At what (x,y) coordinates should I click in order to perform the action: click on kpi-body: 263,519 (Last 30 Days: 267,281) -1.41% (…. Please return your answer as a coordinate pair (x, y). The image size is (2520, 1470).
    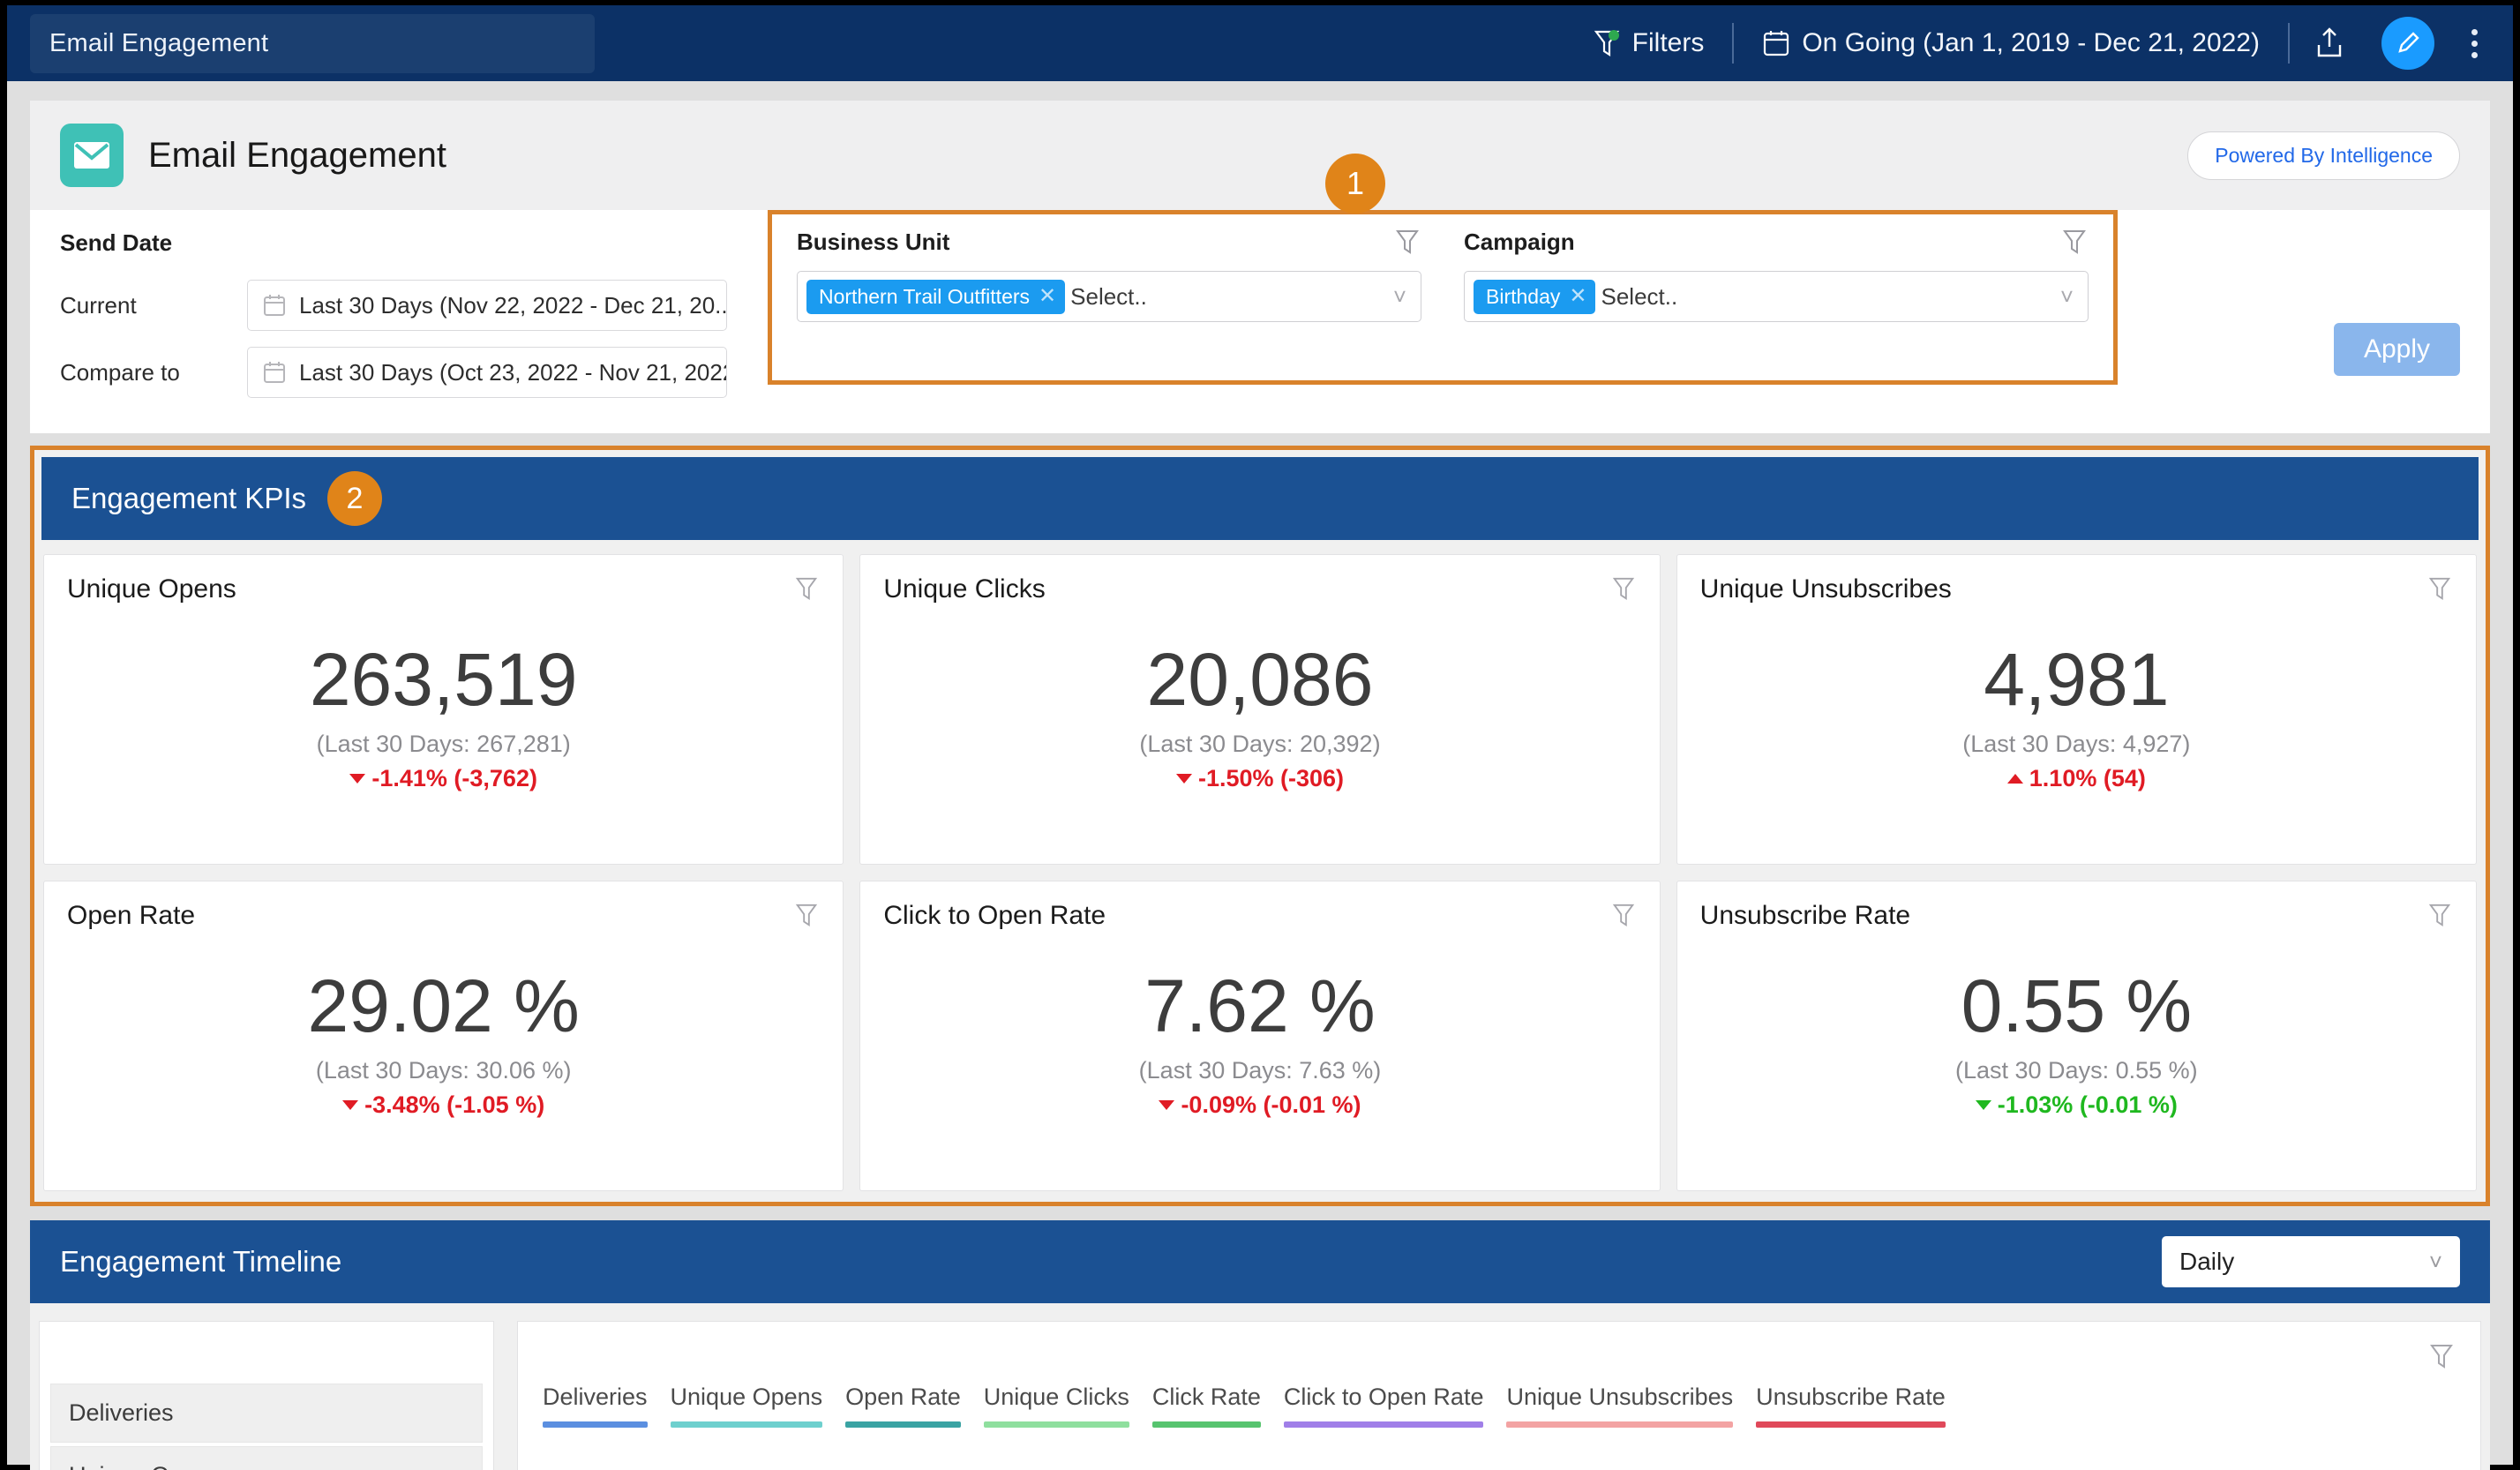
    Looking at the image, I should click on (443, 724).